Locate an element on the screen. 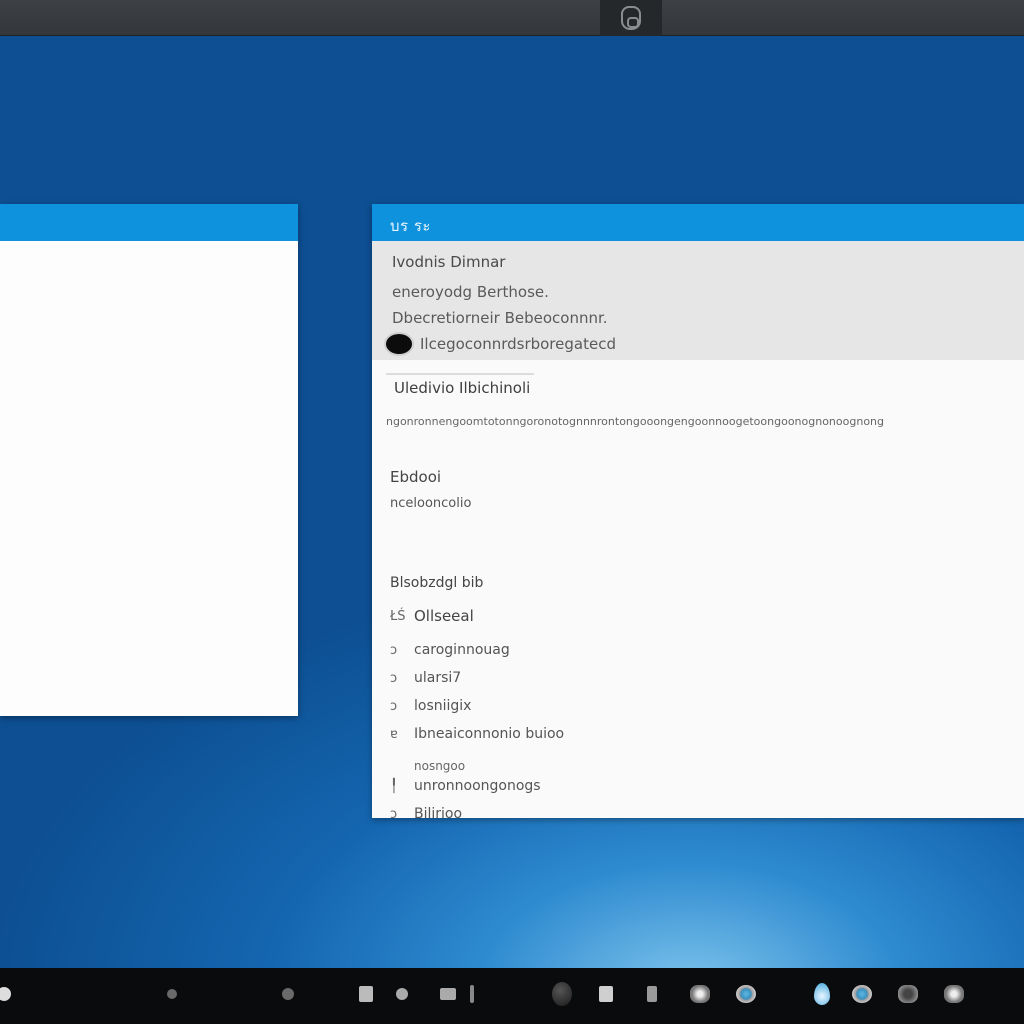 The image size is (1024, 1024). radio-icon: ɐ is located at coordinates (394, 734).